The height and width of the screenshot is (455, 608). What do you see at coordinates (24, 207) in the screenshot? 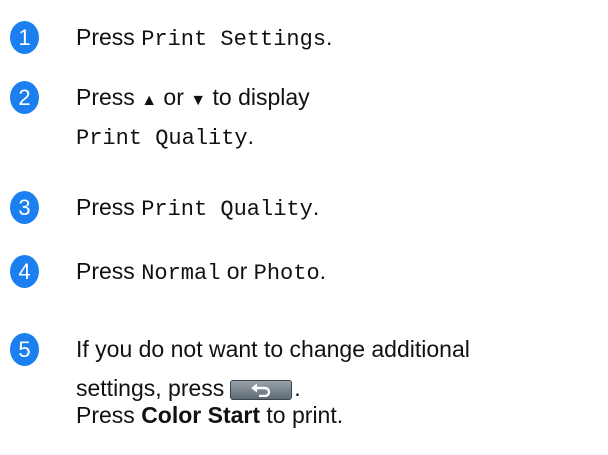
I see `step-number-3: 3` at bounding box center [24, 207].